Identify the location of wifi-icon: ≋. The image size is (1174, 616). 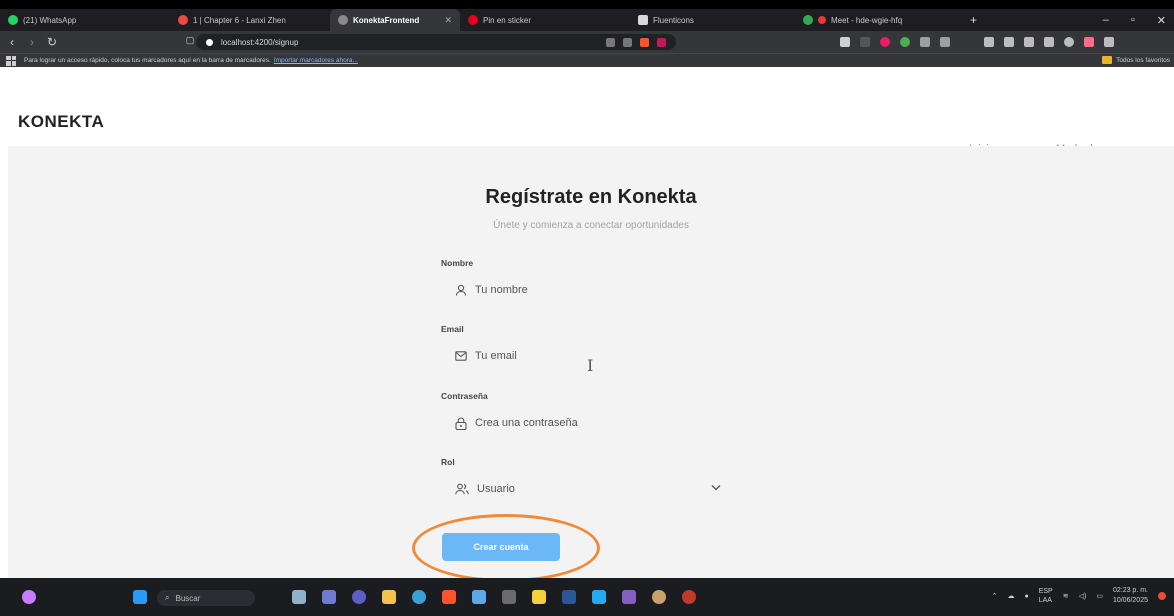
(1066, 596).